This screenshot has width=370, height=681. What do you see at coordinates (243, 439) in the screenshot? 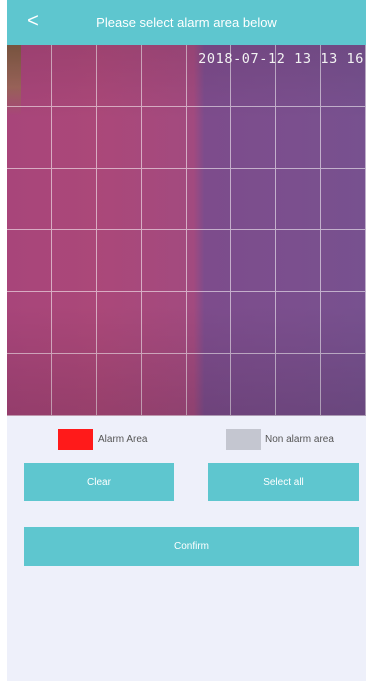
I see `non-alarm-area-swatch` at bounding box center [243, 439].